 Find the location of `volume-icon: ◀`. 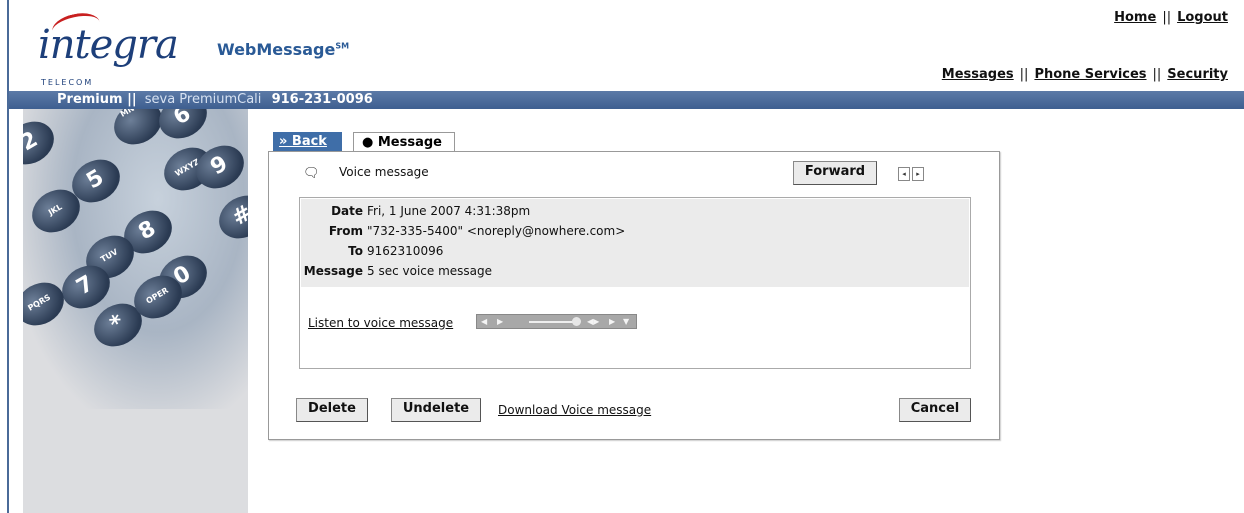

volume-icon: ◀ is located at coordinates (484, 321).